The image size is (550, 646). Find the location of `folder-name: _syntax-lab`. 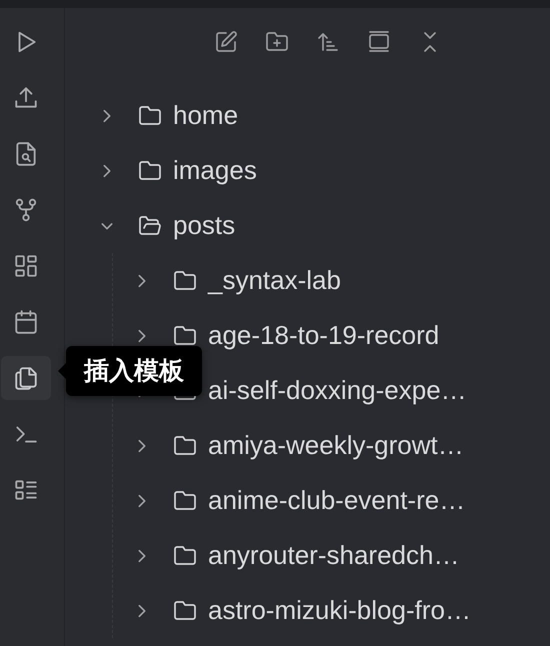

folder-name: _syntax-lab is located at coordinates (274, 280).